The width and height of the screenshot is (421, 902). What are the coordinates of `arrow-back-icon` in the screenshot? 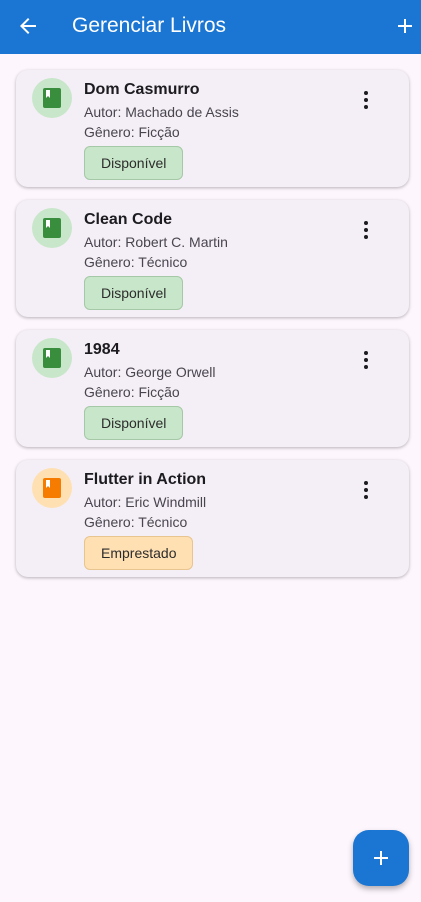 It's located at (28, 26).